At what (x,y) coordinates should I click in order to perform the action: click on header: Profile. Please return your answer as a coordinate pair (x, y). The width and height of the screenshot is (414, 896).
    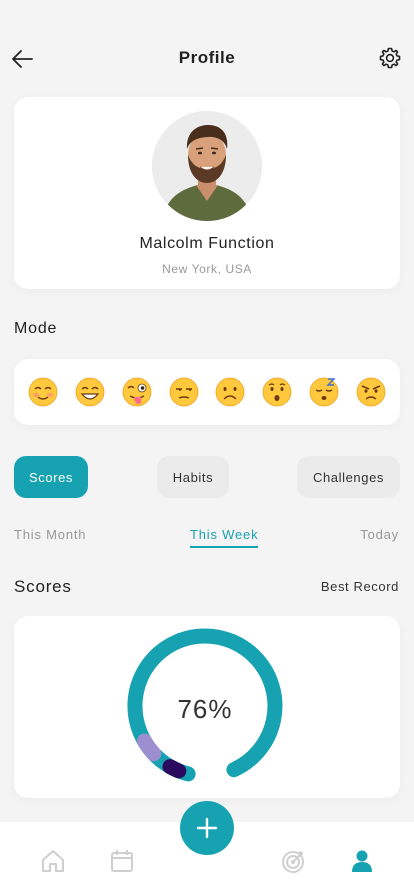
    Looking at the image, I should click on (207, 58).